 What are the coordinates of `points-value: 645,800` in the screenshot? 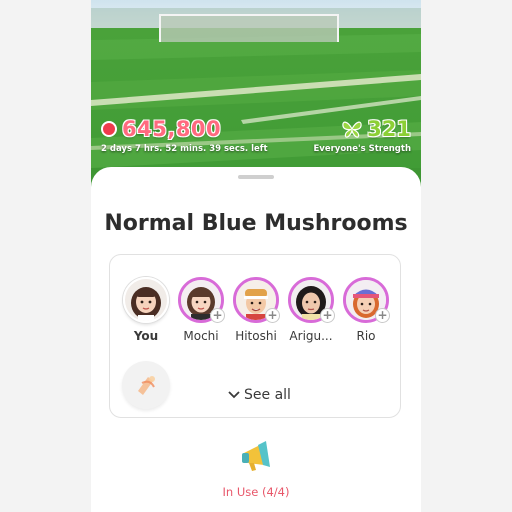 It's located at (172, 129).